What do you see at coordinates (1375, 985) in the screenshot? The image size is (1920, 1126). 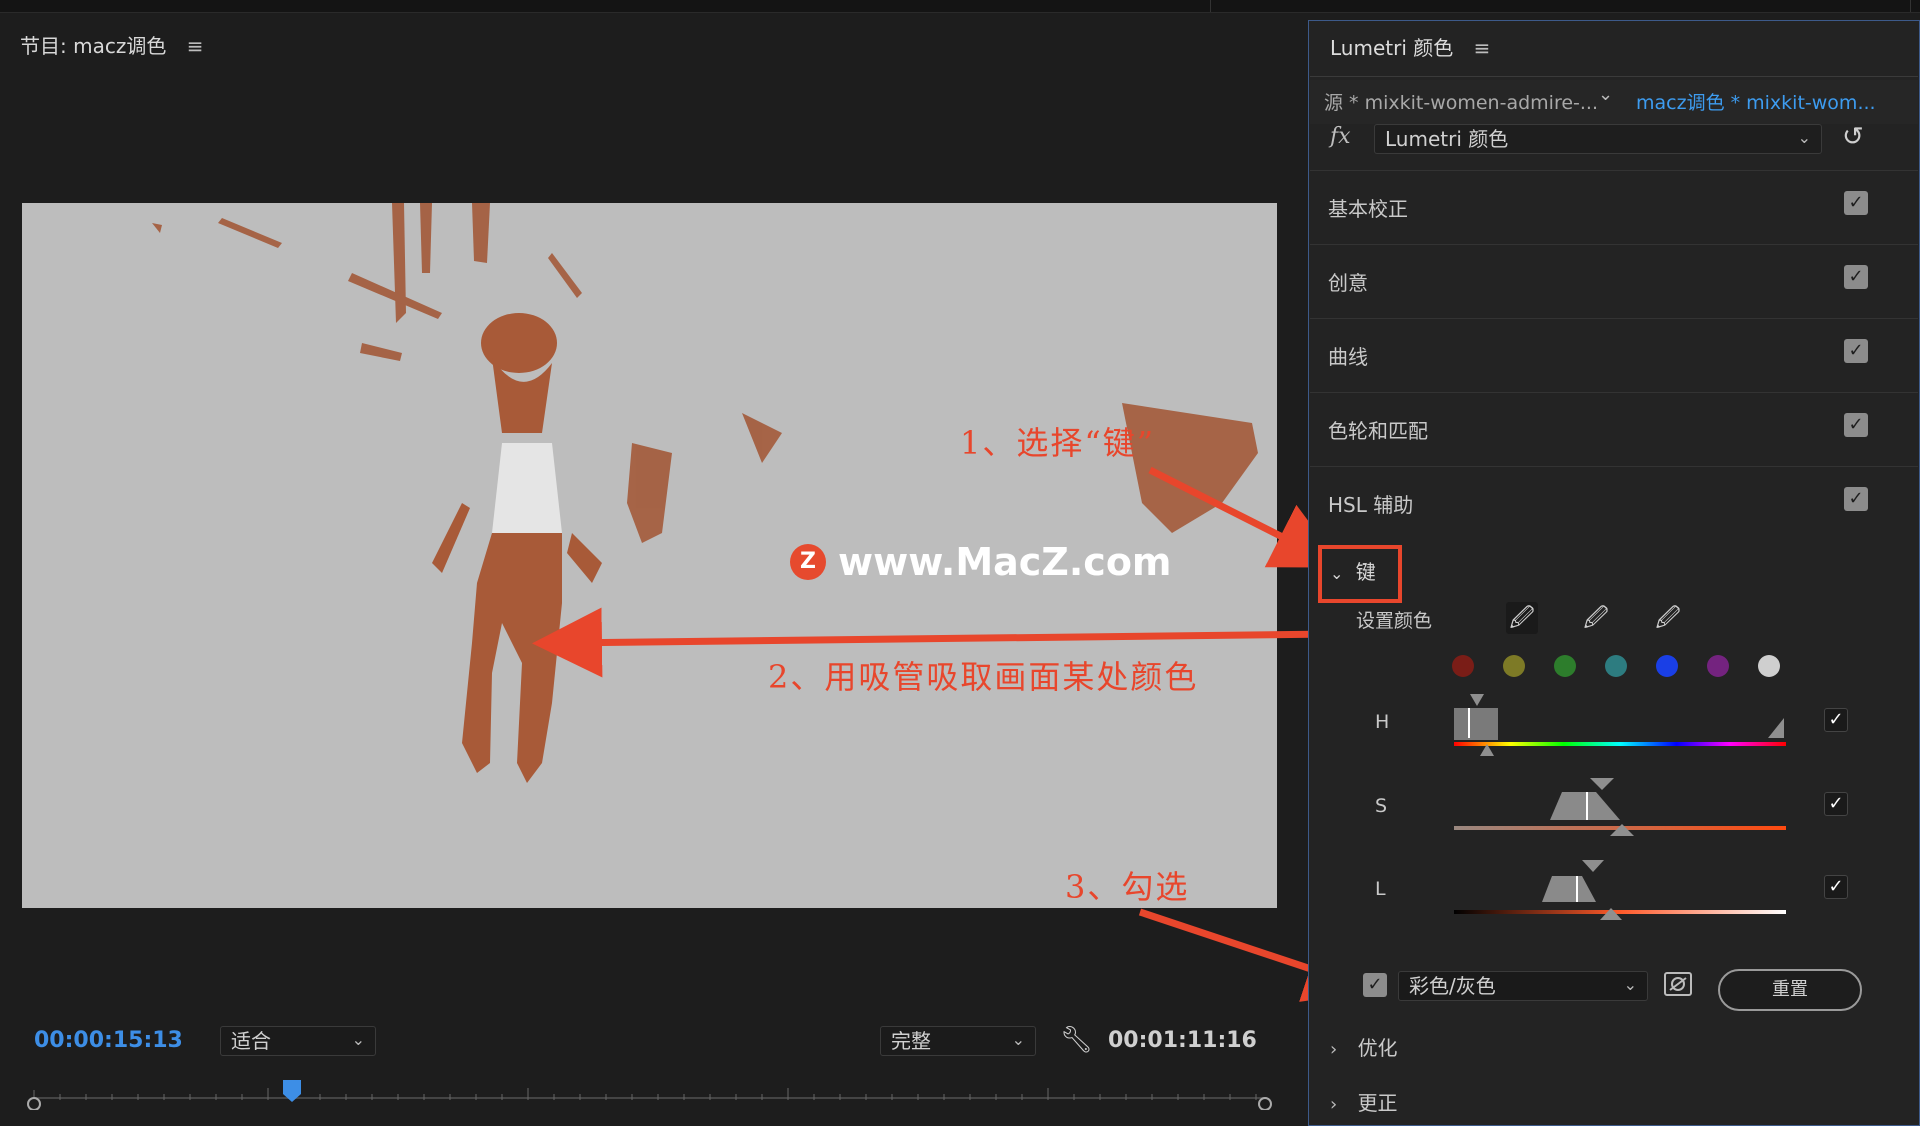 I see `show-mask-checkbox: ✓` at bounding box center [1375, 985].